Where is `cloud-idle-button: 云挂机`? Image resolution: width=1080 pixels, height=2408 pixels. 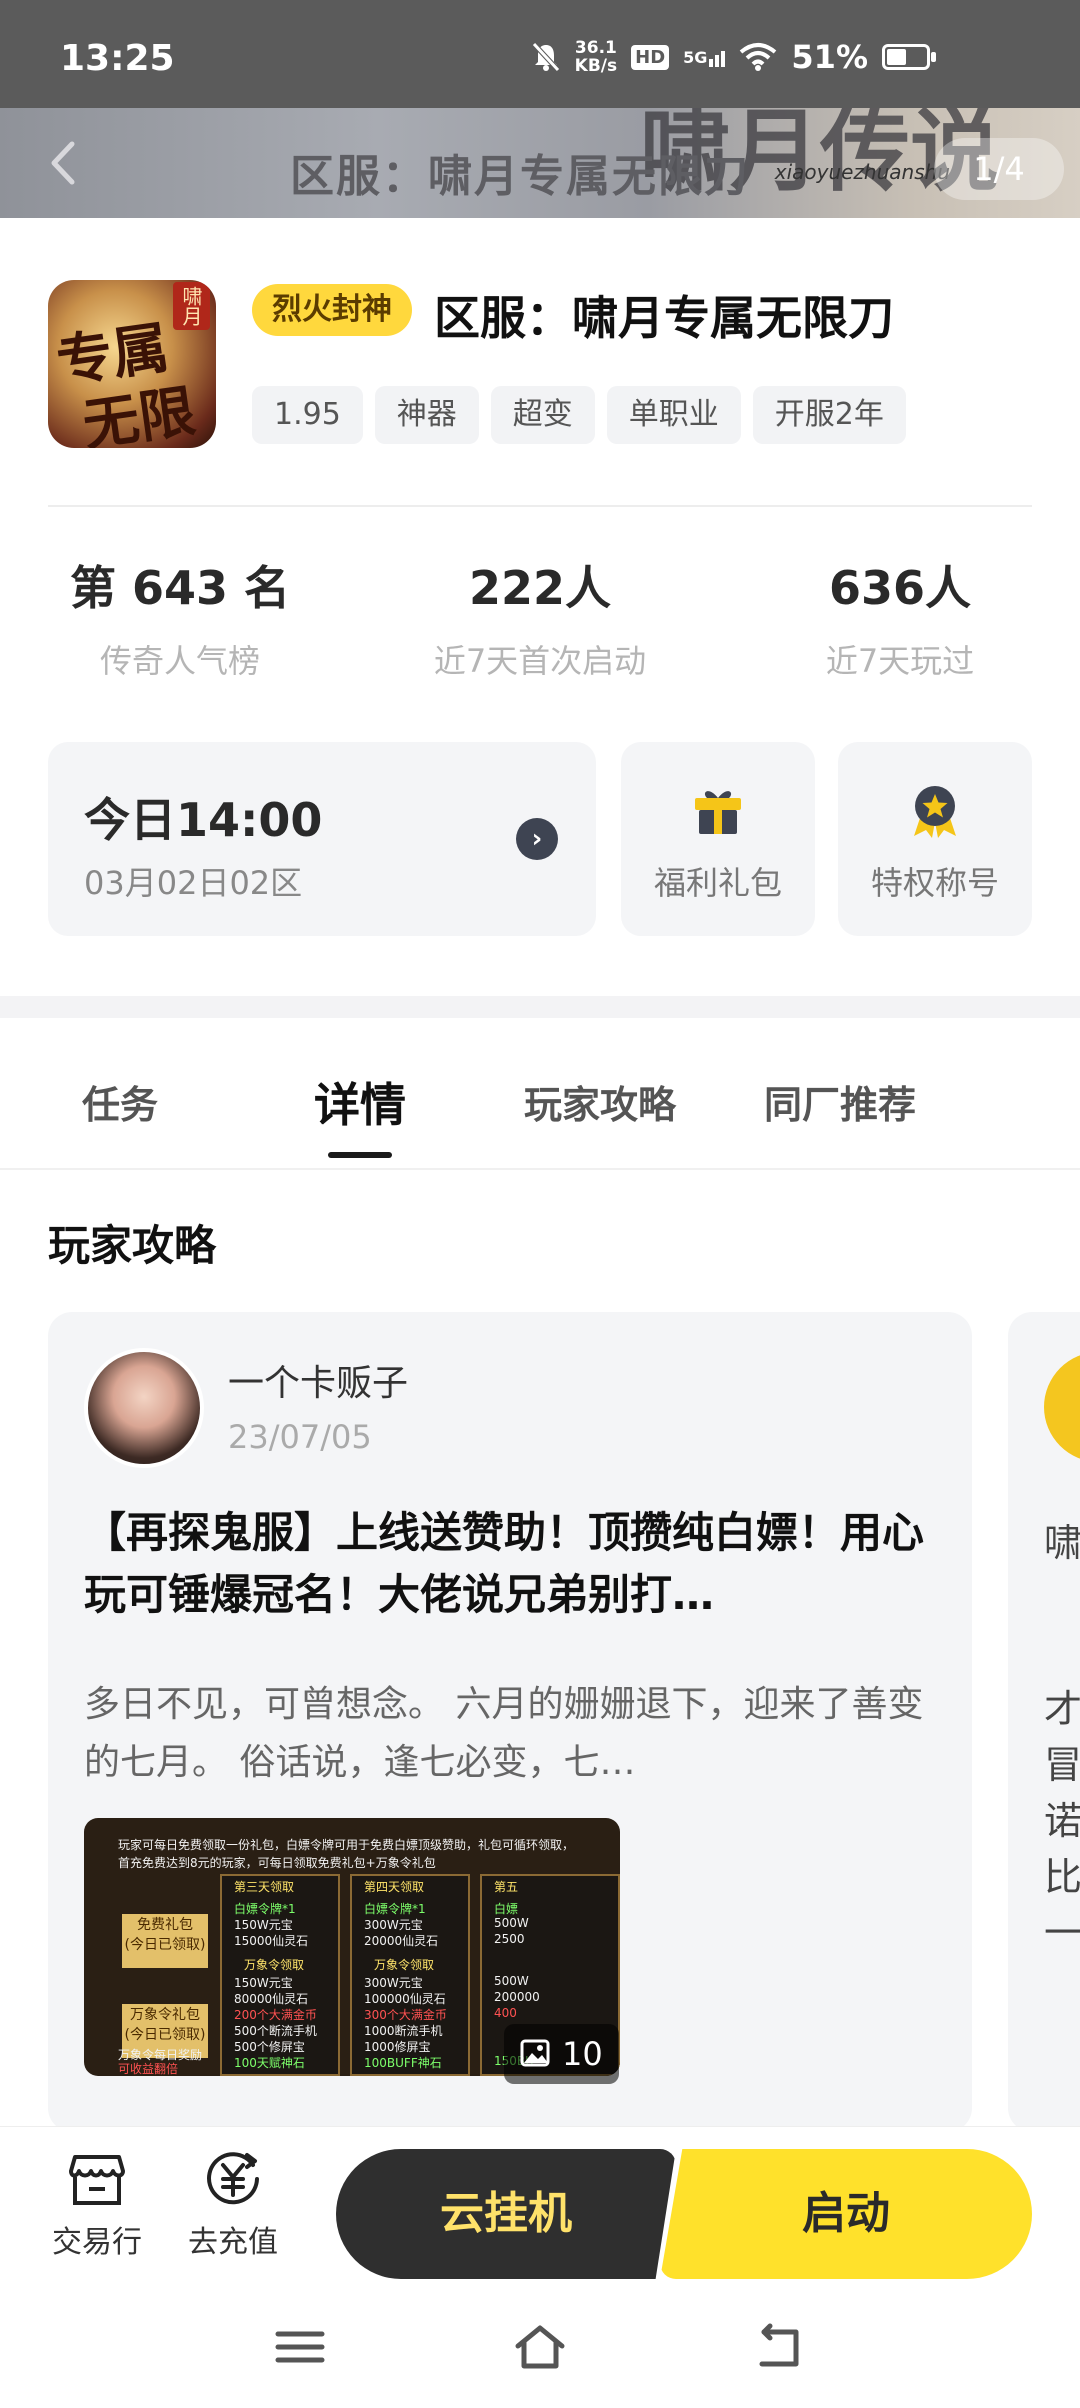
cloud-idle-button: 云挂机 is located at coordinates (506, 2214).